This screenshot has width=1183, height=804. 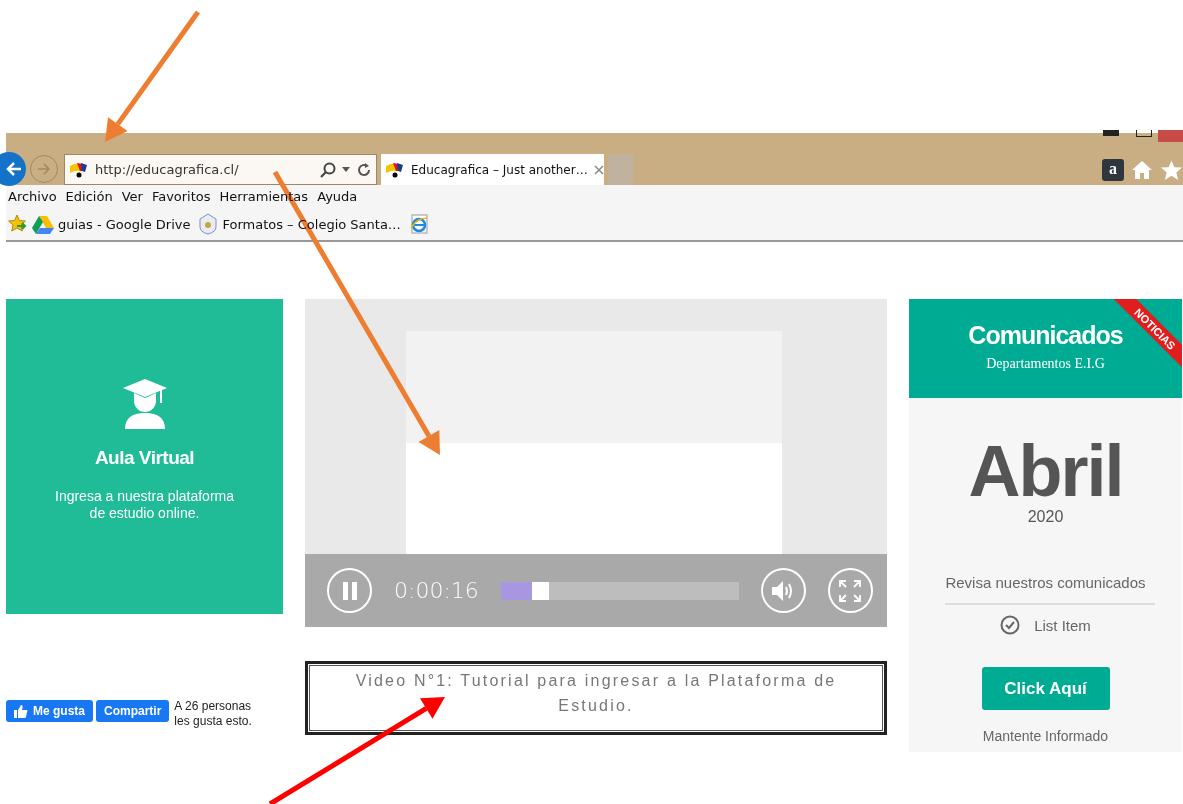 What do you see at coordinates (1142, 170) in the screenshot?
I see `home-icon` at bounding box center [1142, 170].